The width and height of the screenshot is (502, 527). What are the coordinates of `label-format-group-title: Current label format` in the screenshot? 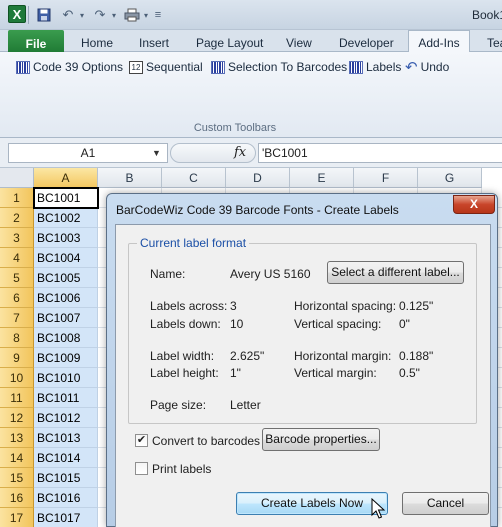 It's located at (193, 243).